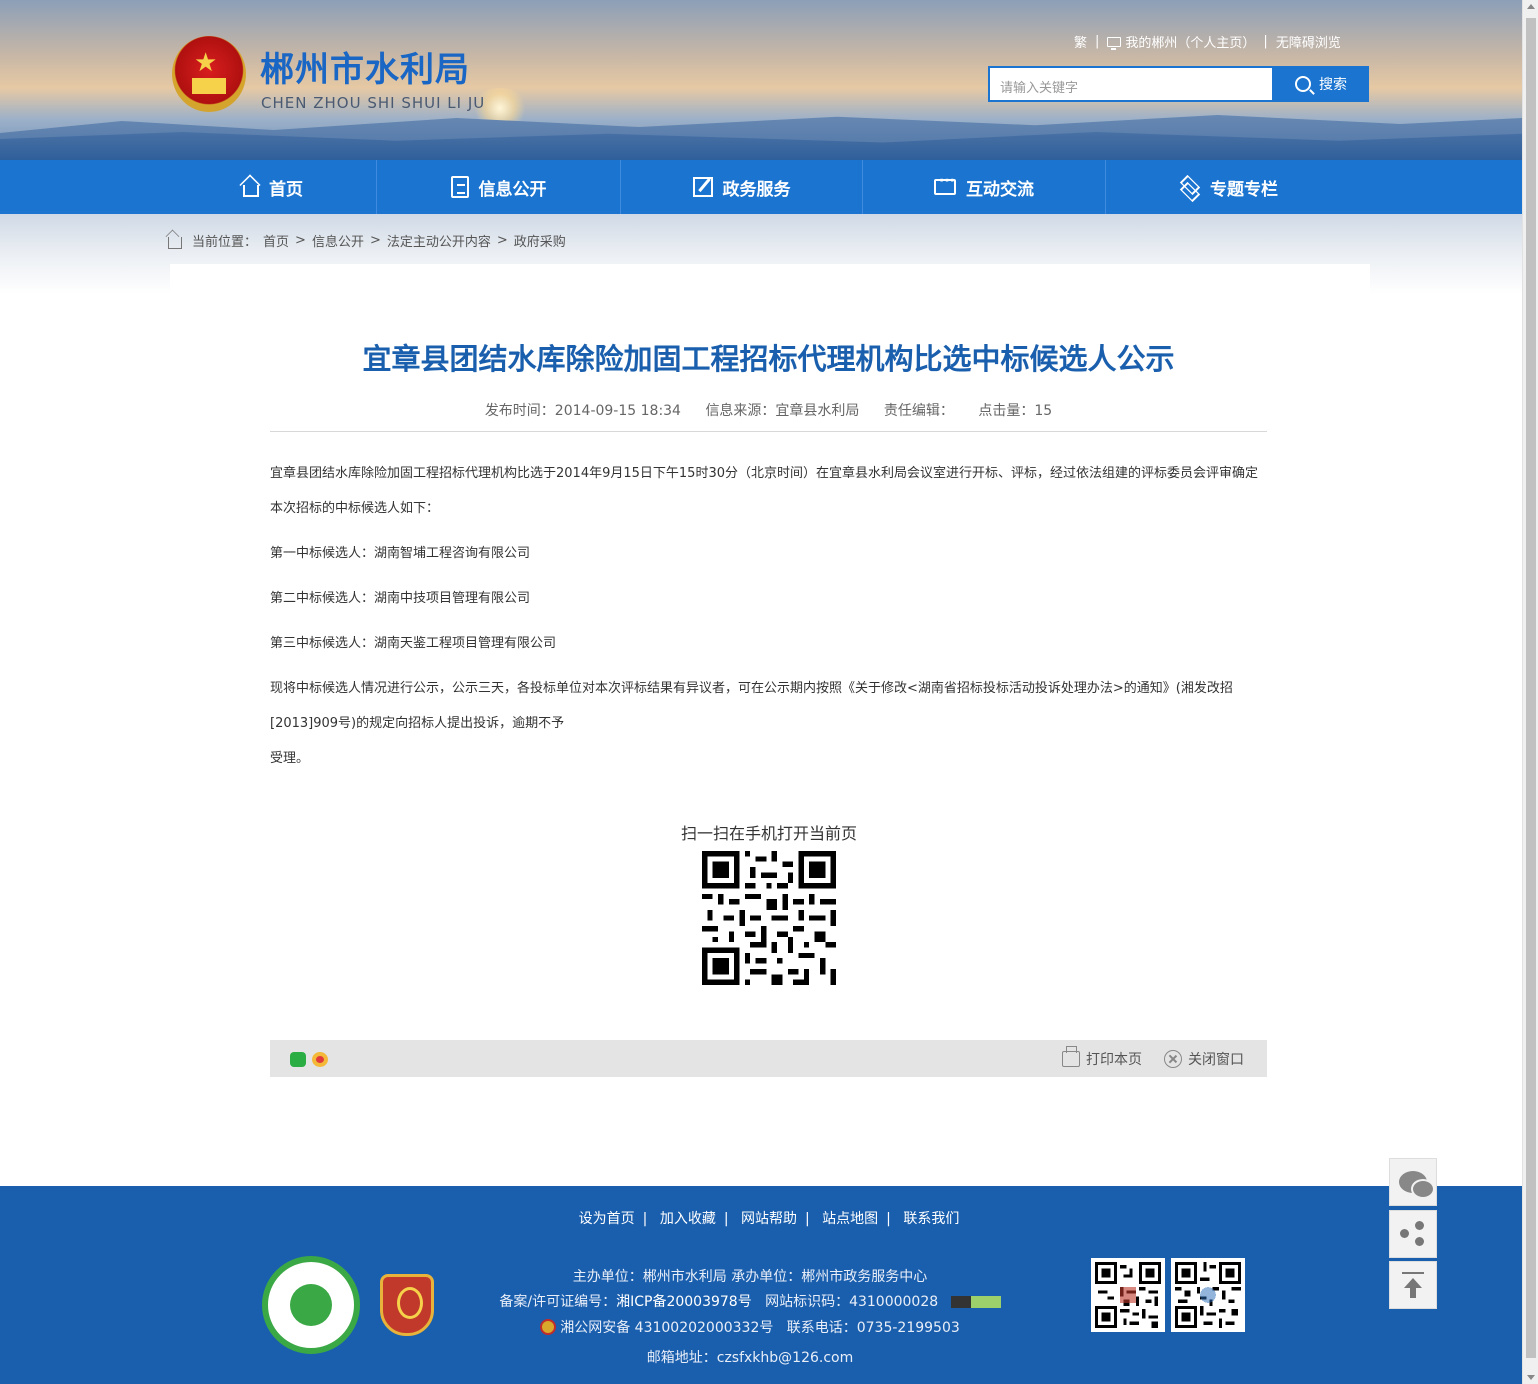 This screenshot has width=1538, height=1384. I want to click on footer-link-help: 网站帮助, so click(769, 1219).